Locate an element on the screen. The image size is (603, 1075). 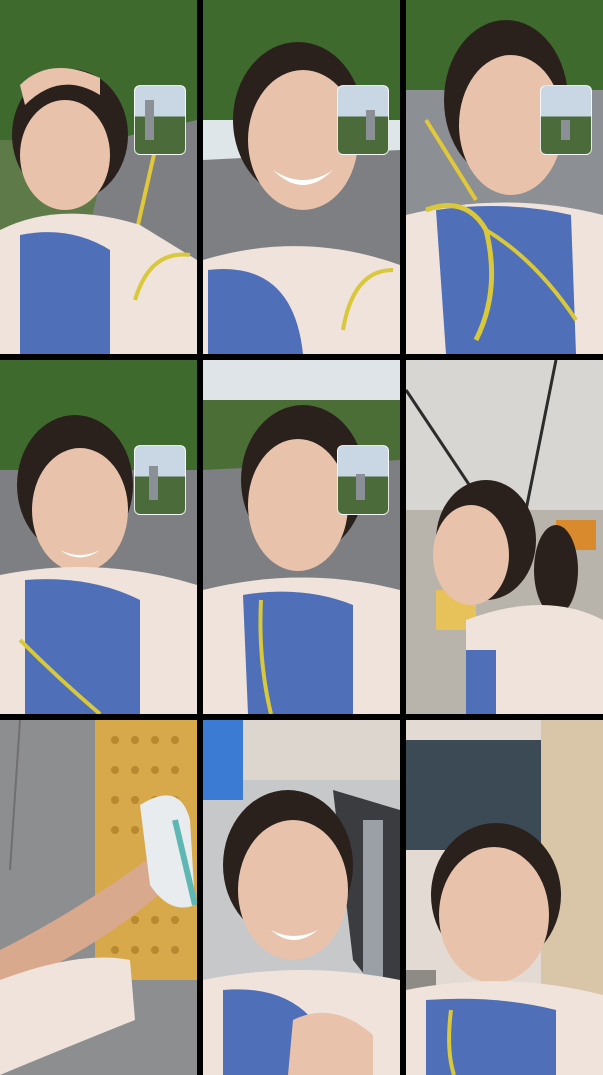
frame-8-scene is located at coordinates (301, 897).